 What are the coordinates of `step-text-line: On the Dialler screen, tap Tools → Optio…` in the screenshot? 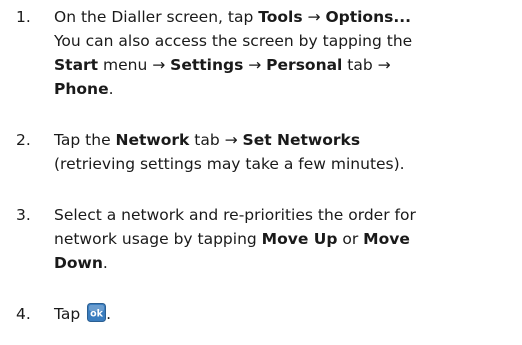 It's located at (285, 17).